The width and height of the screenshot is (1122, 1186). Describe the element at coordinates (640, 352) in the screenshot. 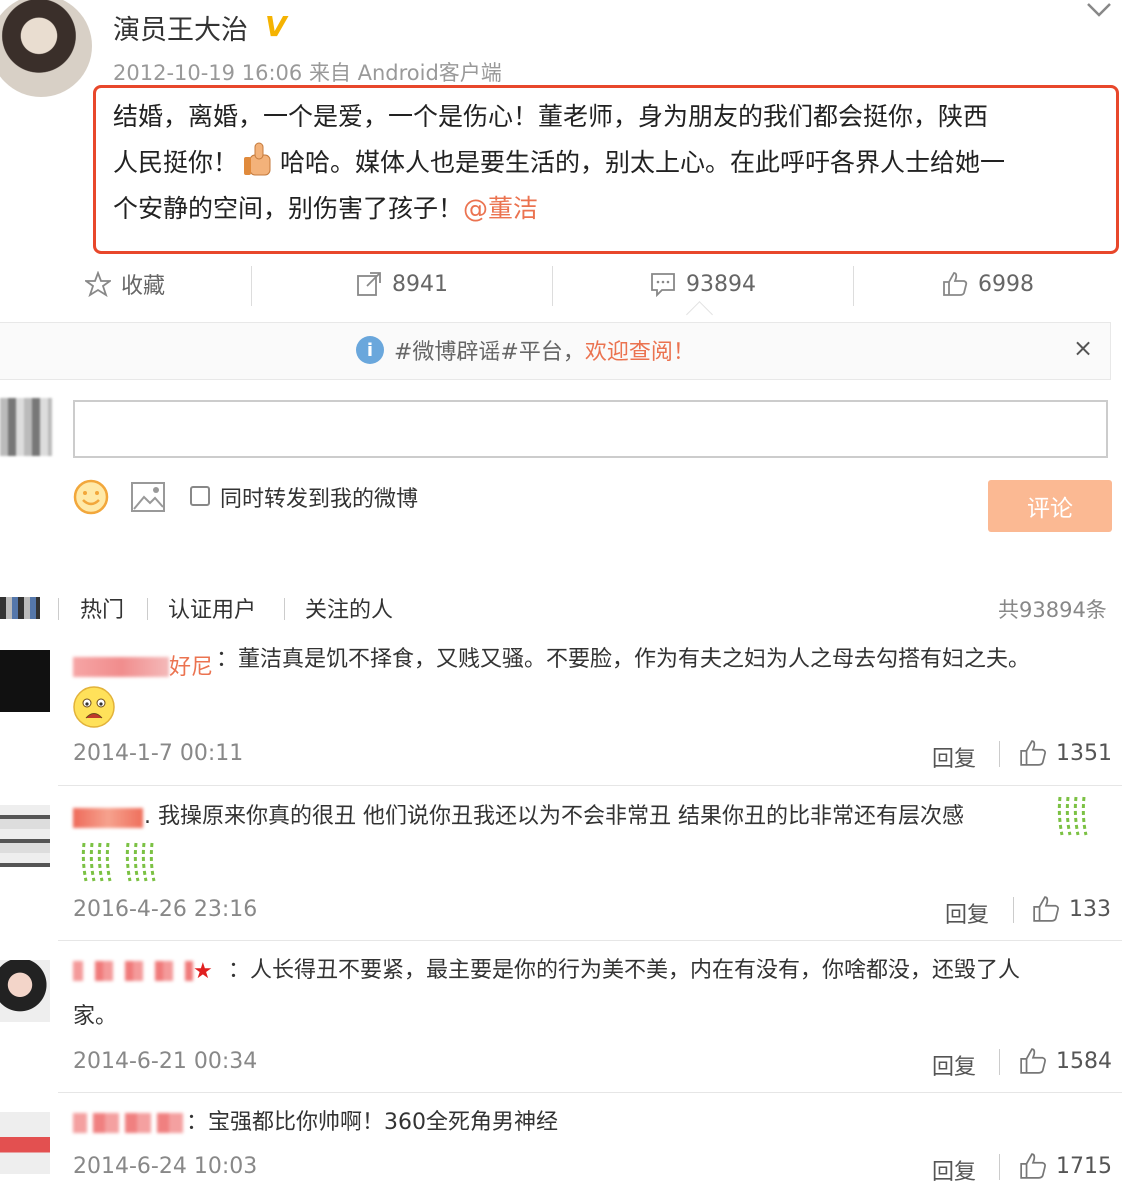

I see `rumor-link: 欢迎查阅！` at that location.